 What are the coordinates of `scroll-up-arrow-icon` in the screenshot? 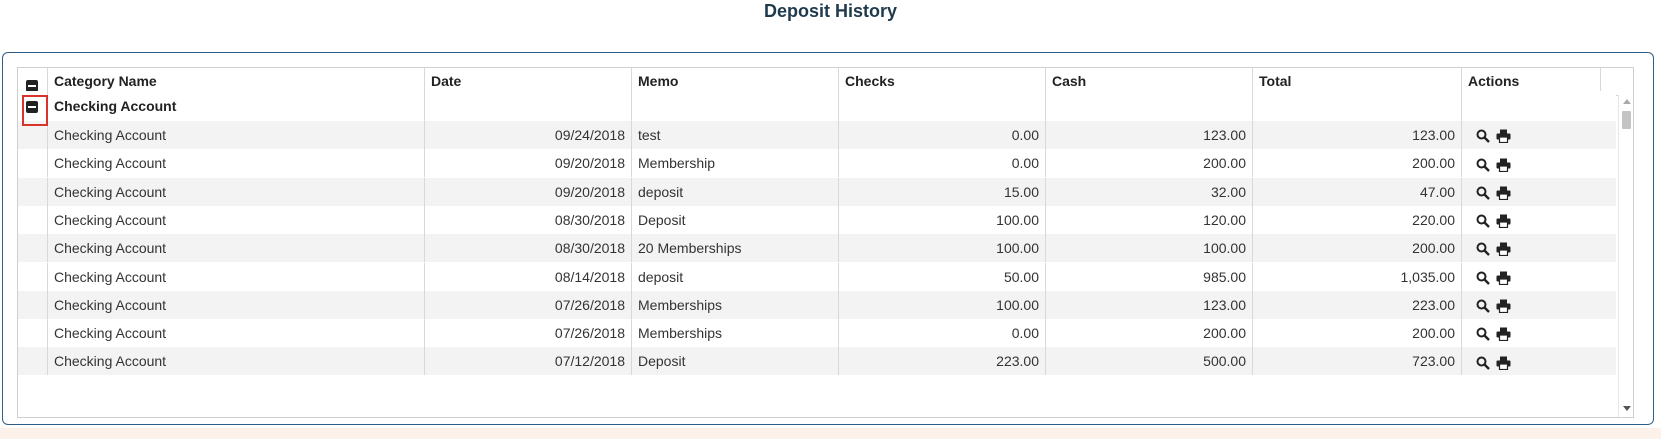 It's located at (1627, 101).